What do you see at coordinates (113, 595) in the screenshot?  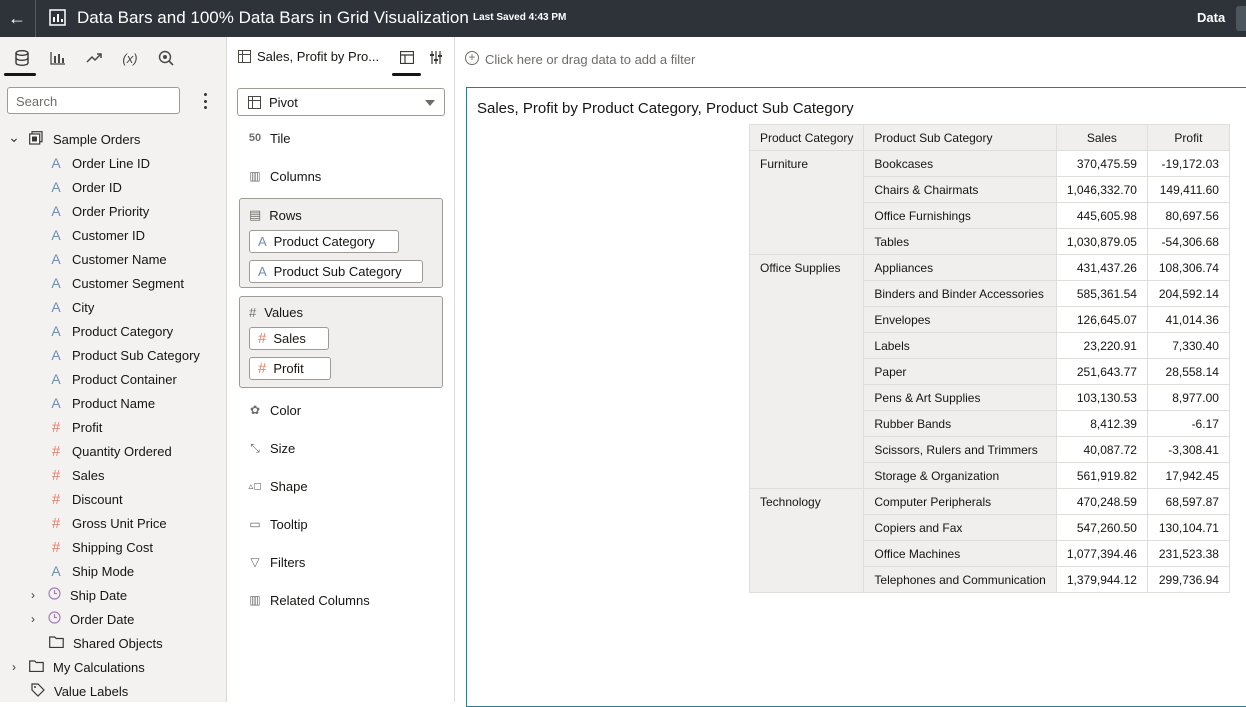 I see `tree-item: › Ship Date` at bounding box center [113, 595].